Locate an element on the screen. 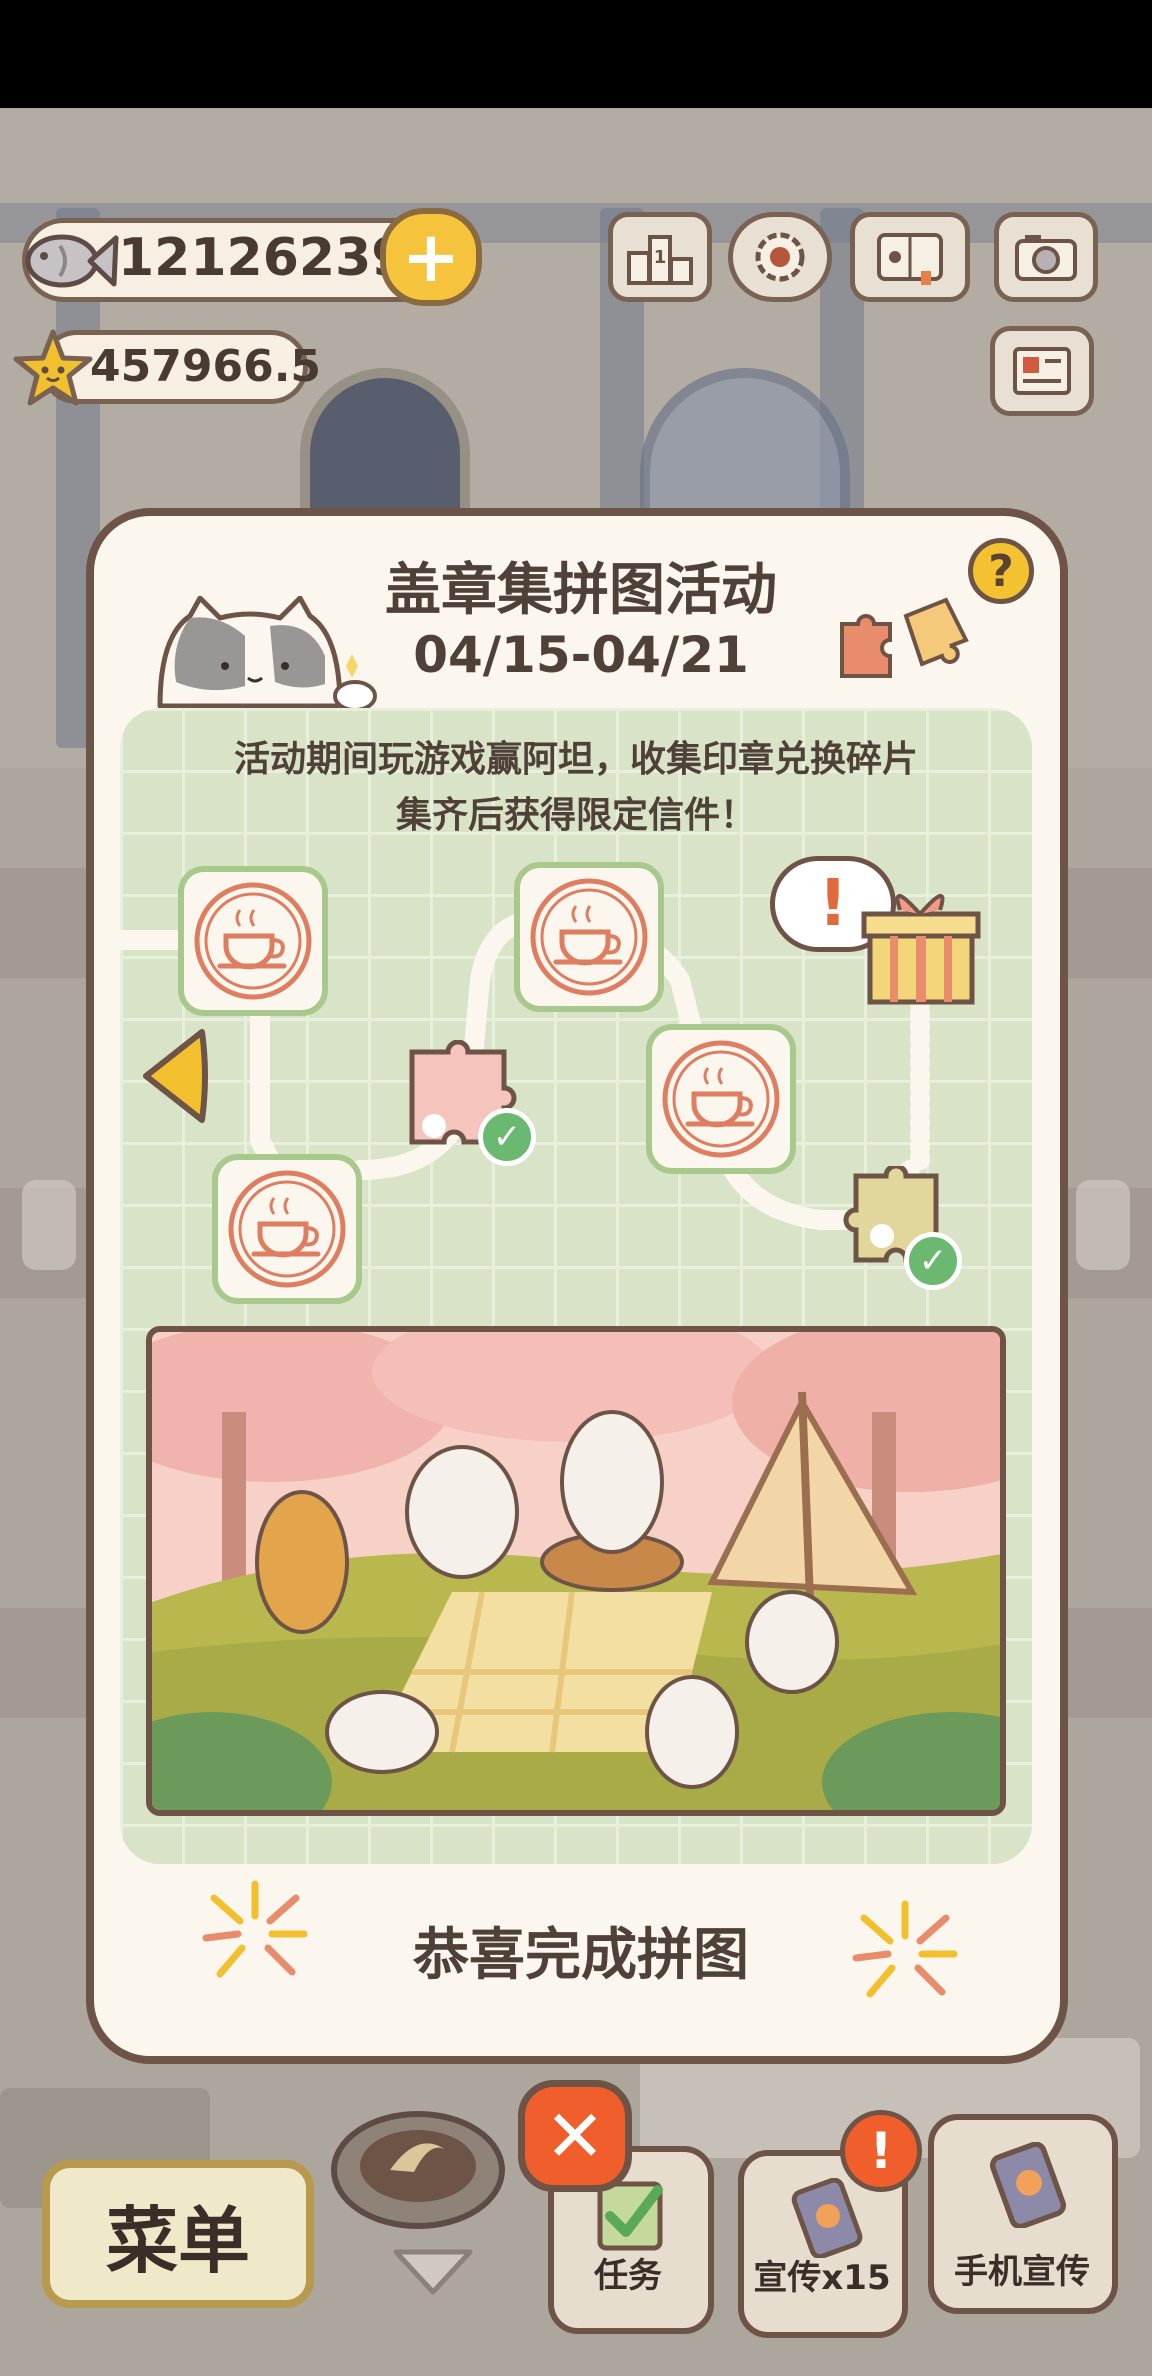 Image resolution: width=1152 pixels, height=2376 pixels. star-icon is located at coordinates (53, 367).